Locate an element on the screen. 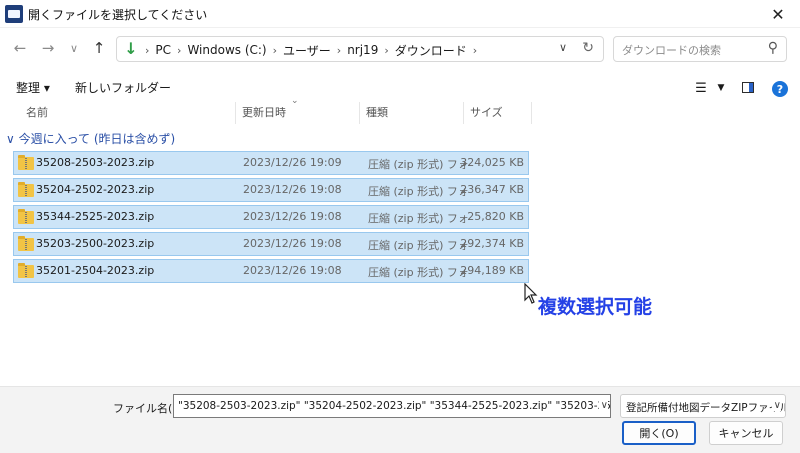 This screenshot has width=800, height=453. file-name: 35208-2503-2023.zip is located at coordinates (95, 162).